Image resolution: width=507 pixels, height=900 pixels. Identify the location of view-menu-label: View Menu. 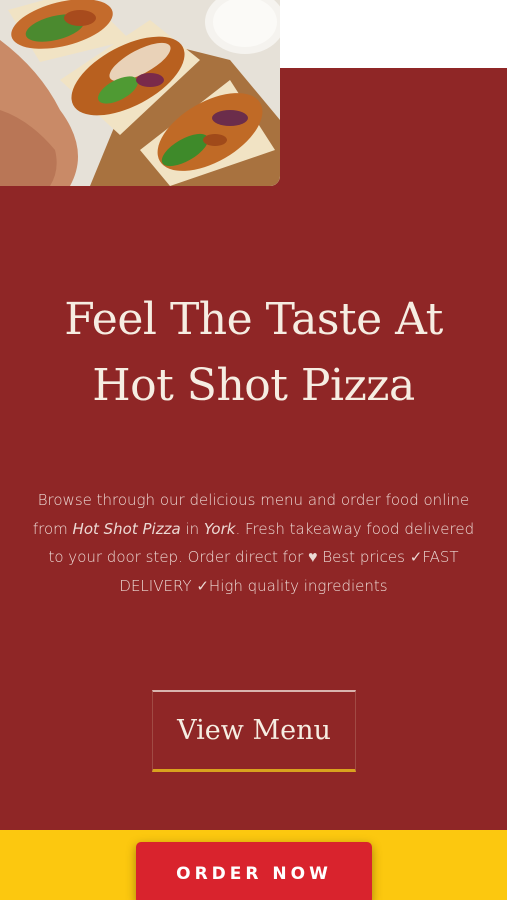
(254, 730).